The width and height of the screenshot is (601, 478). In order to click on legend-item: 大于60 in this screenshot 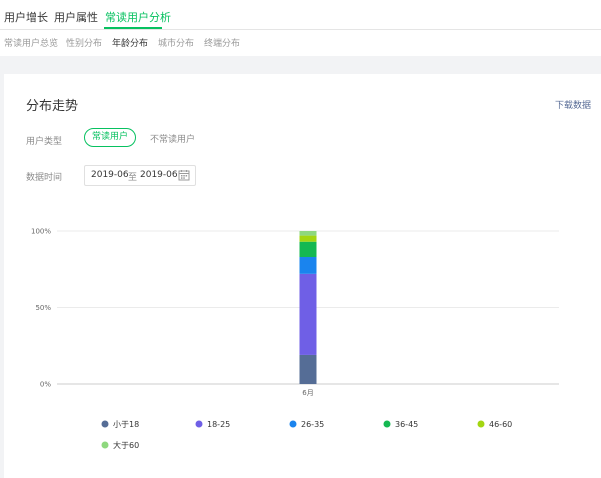, I will do `click(120, 445)`.